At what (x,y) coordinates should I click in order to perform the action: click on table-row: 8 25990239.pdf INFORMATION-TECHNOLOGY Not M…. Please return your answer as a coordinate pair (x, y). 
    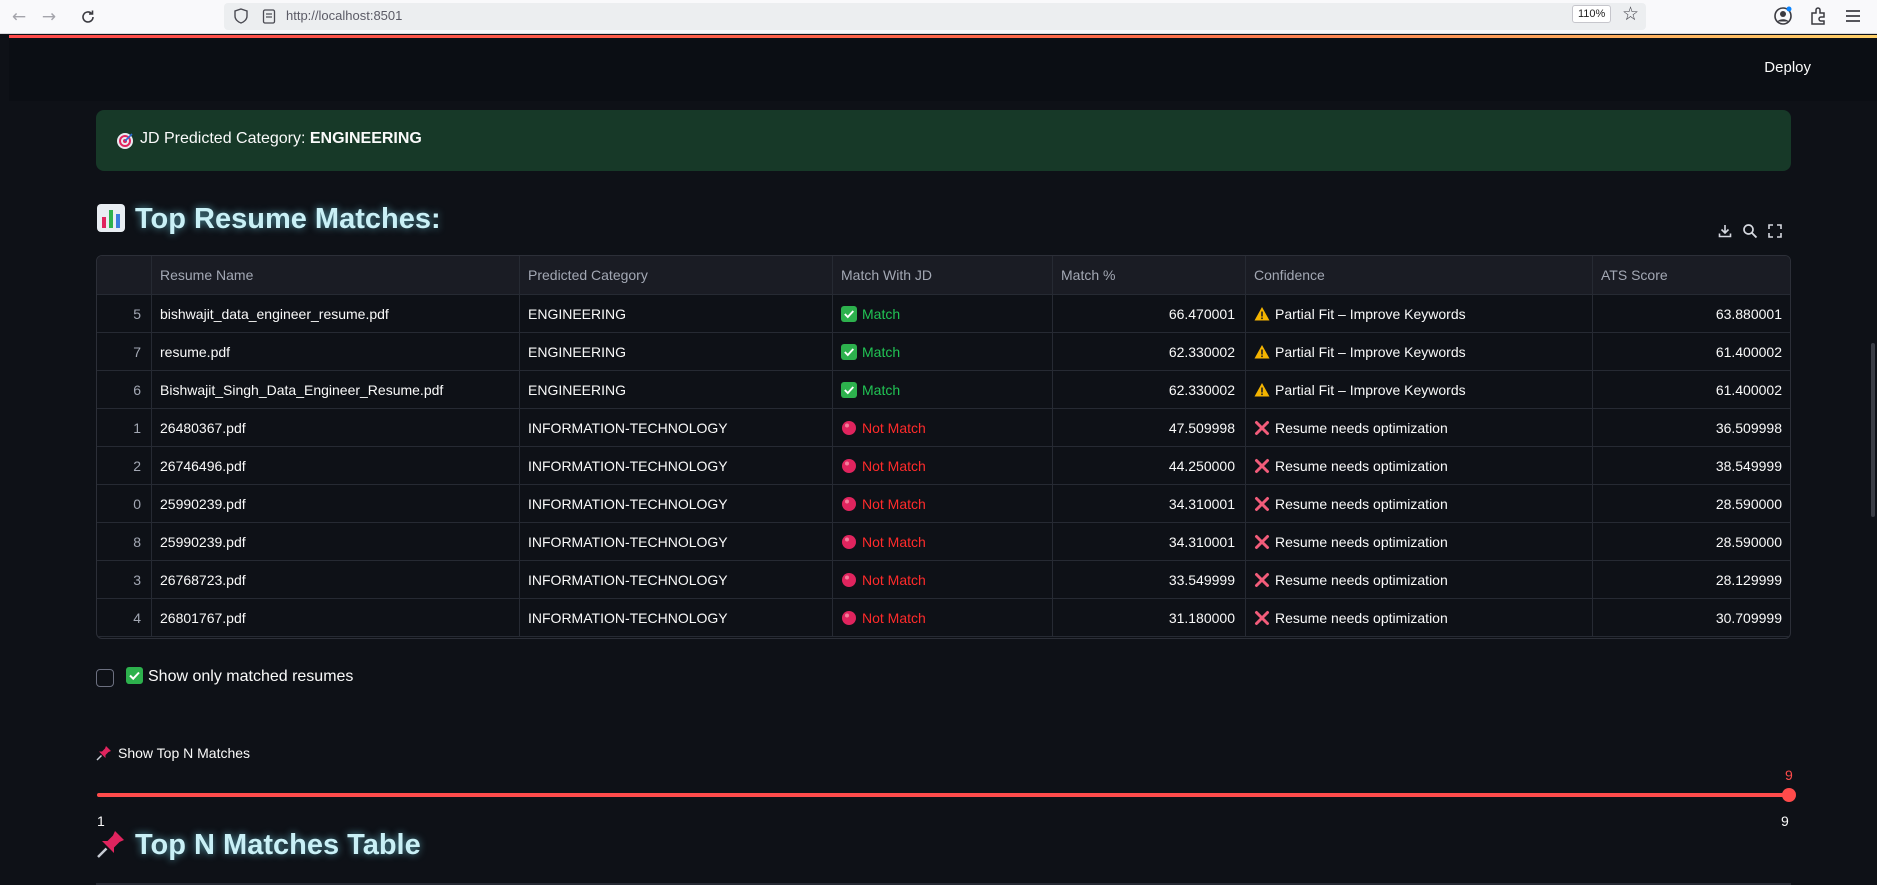
    Looking at the image, I should click on (943, 542).